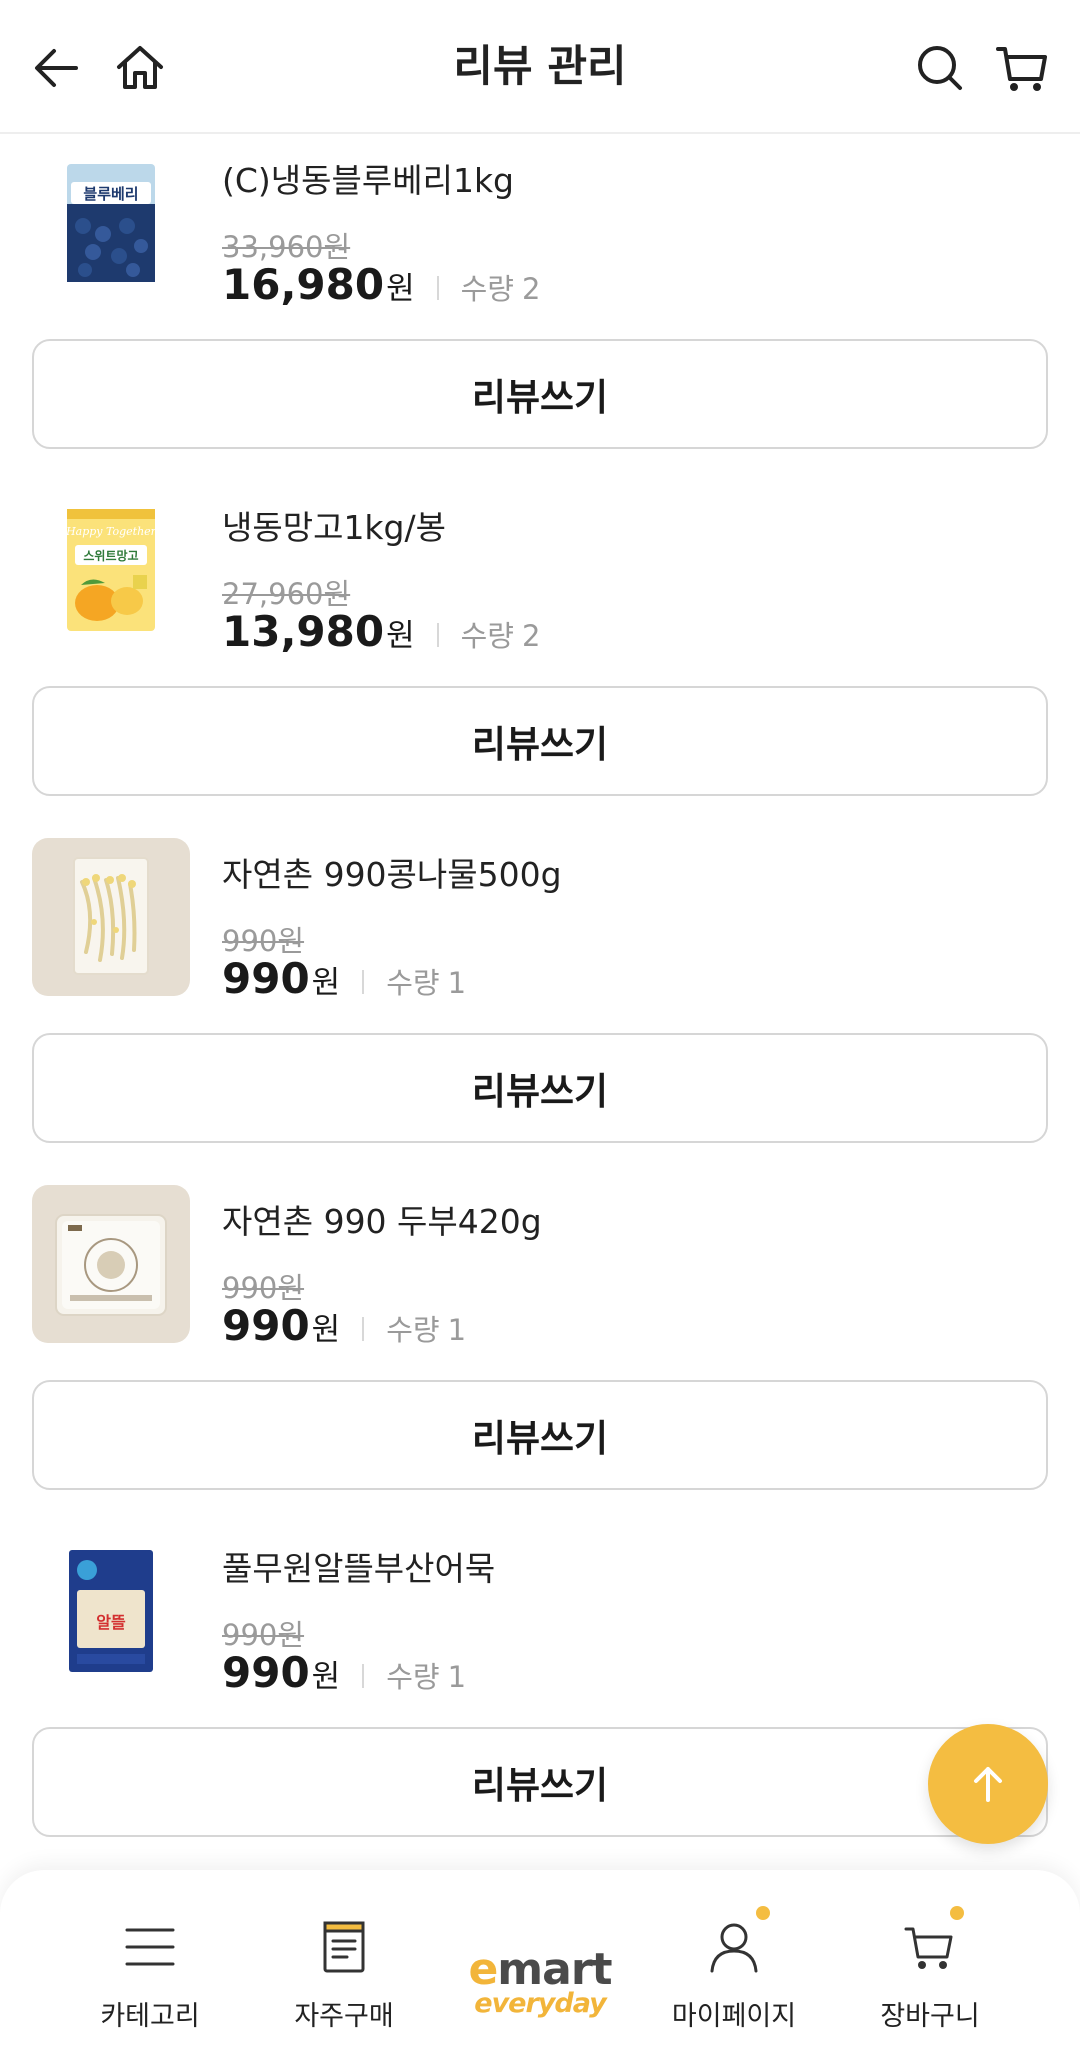 This screenshot has width=1080, height=2070. Describe the element at coordinates (344, 2016) in the screenshot. I see `nav-label: 자주구매` at that location.